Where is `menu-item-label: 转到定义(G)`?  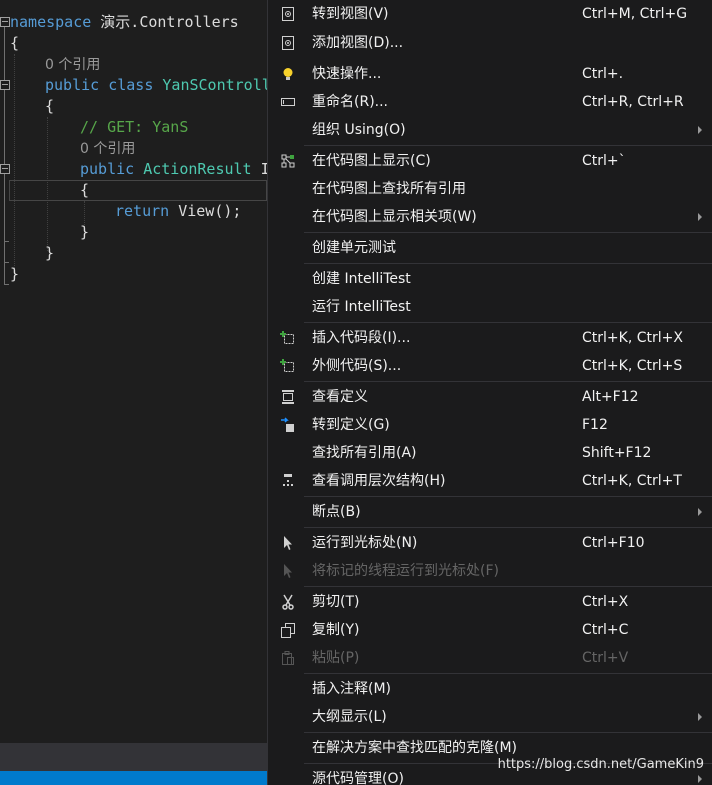
menu-item-label: 转到定义(G) is located at coordinates (351, 425).